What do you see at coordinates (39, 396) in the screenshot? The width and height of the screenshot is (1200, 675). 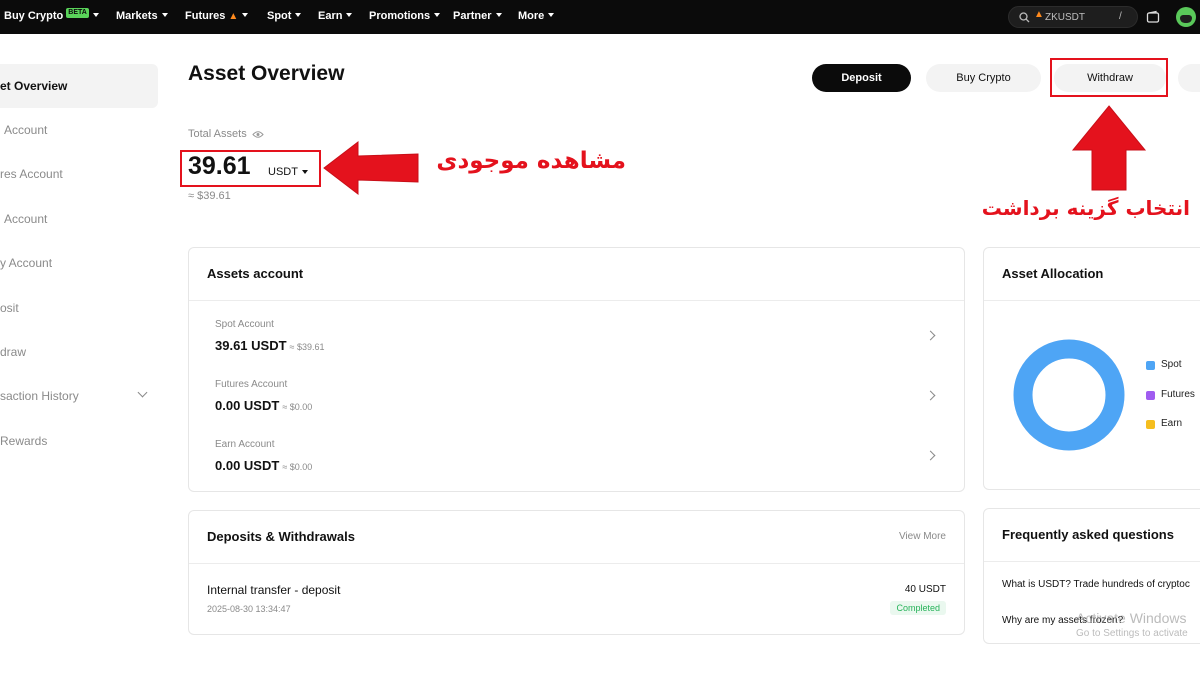 I see `sidebar-item-label: saction History` at bounding box center [39, 396].